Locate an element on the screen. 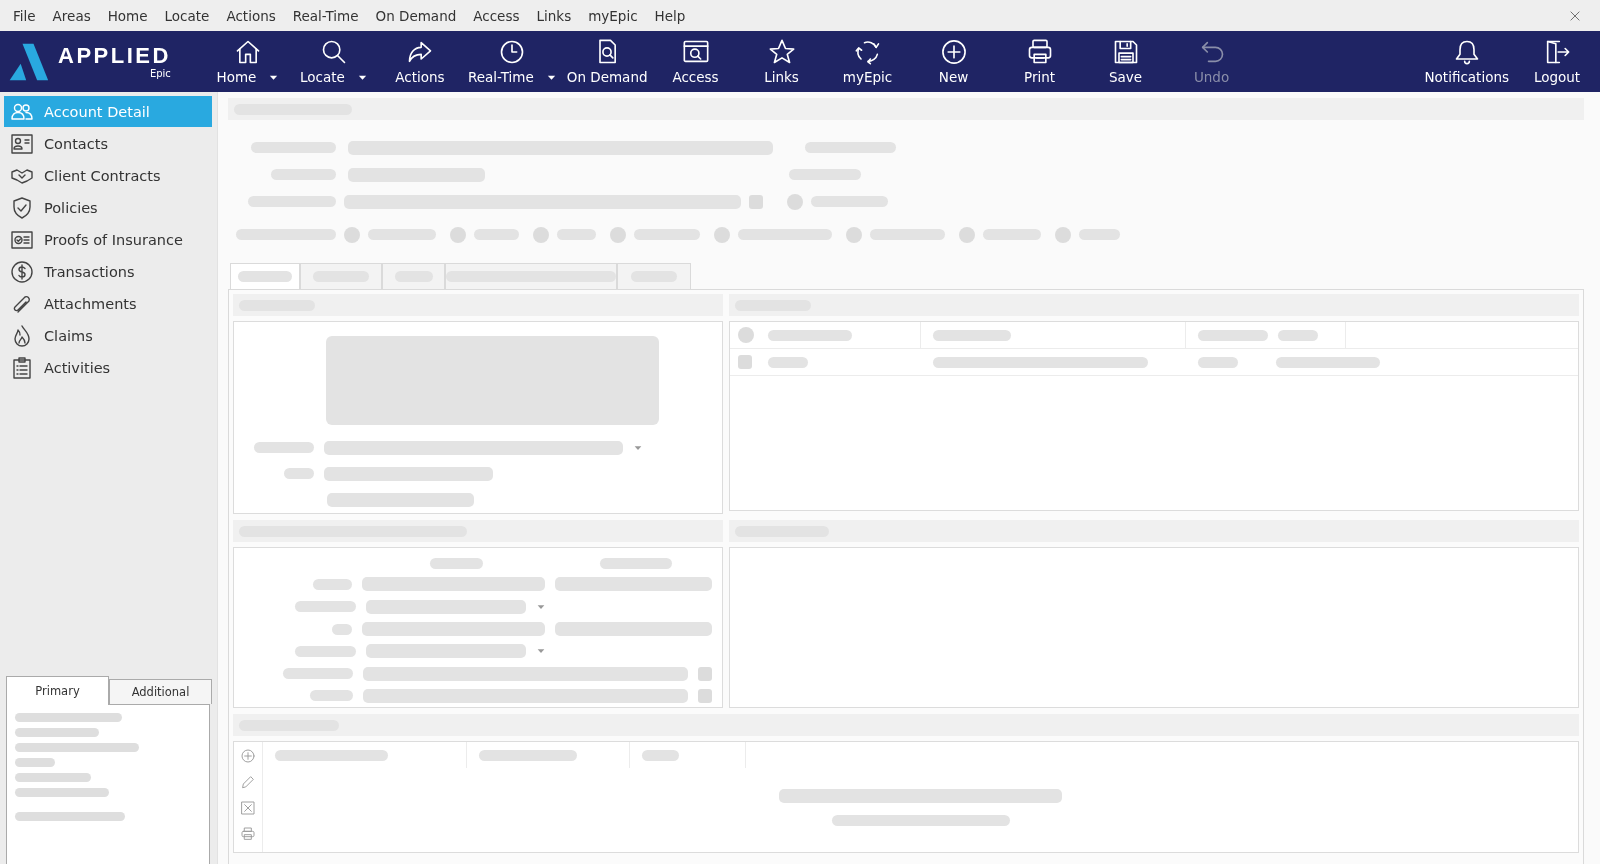 The image size is (1600, 864). menu-item: Areas is located at coordinates (71, 15).